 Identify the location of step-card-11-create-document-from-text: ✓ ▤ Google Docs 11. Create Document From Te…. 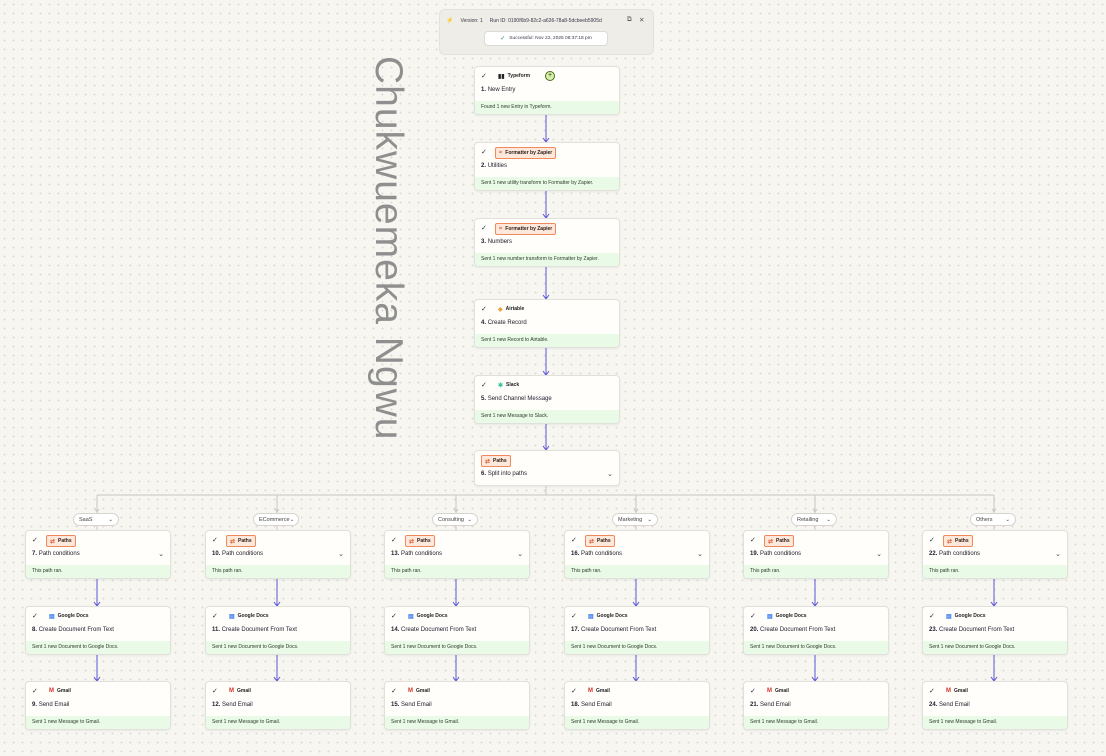
(278, 630).